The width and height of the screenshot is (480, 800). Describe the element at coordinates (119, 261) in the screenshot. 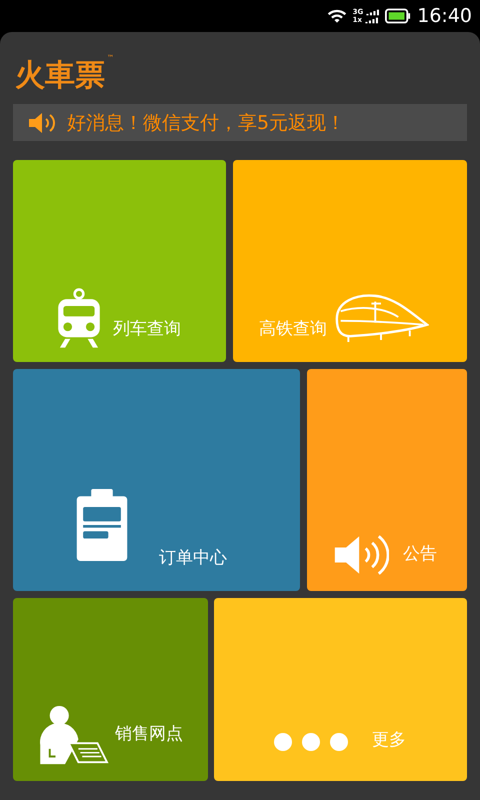

I see `menu-tile: 列车查询` at that location.